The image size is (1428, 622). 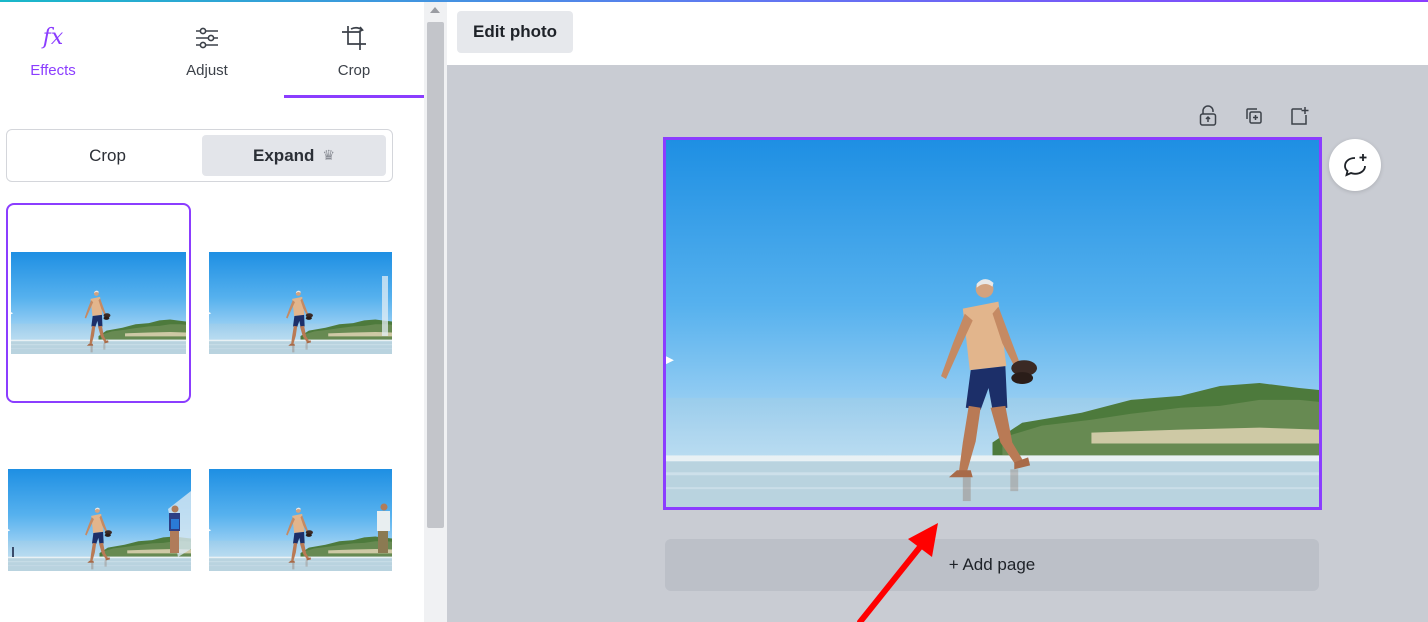 I want to click on editor-toolbar: Edit photo, so click(x=937, y=33).